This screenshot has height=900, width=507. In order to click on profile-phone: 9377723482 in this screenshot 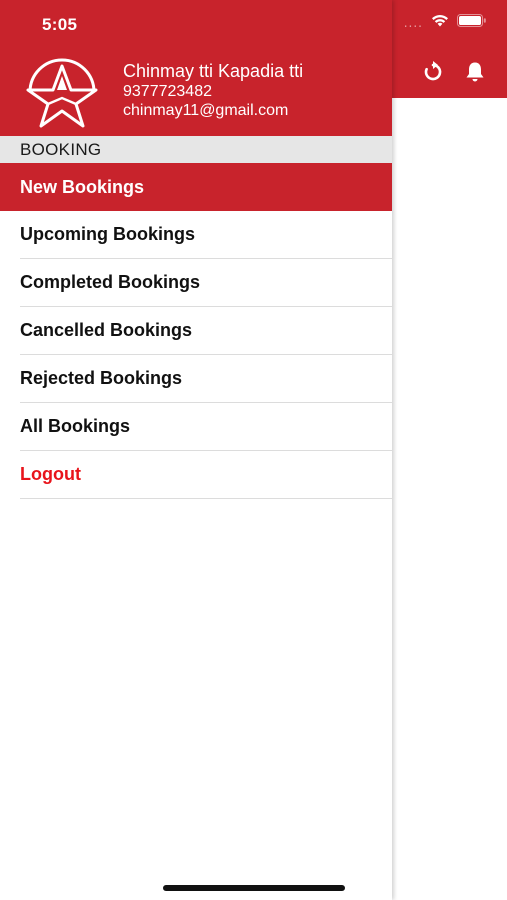, I will do `click(167, 91)`.